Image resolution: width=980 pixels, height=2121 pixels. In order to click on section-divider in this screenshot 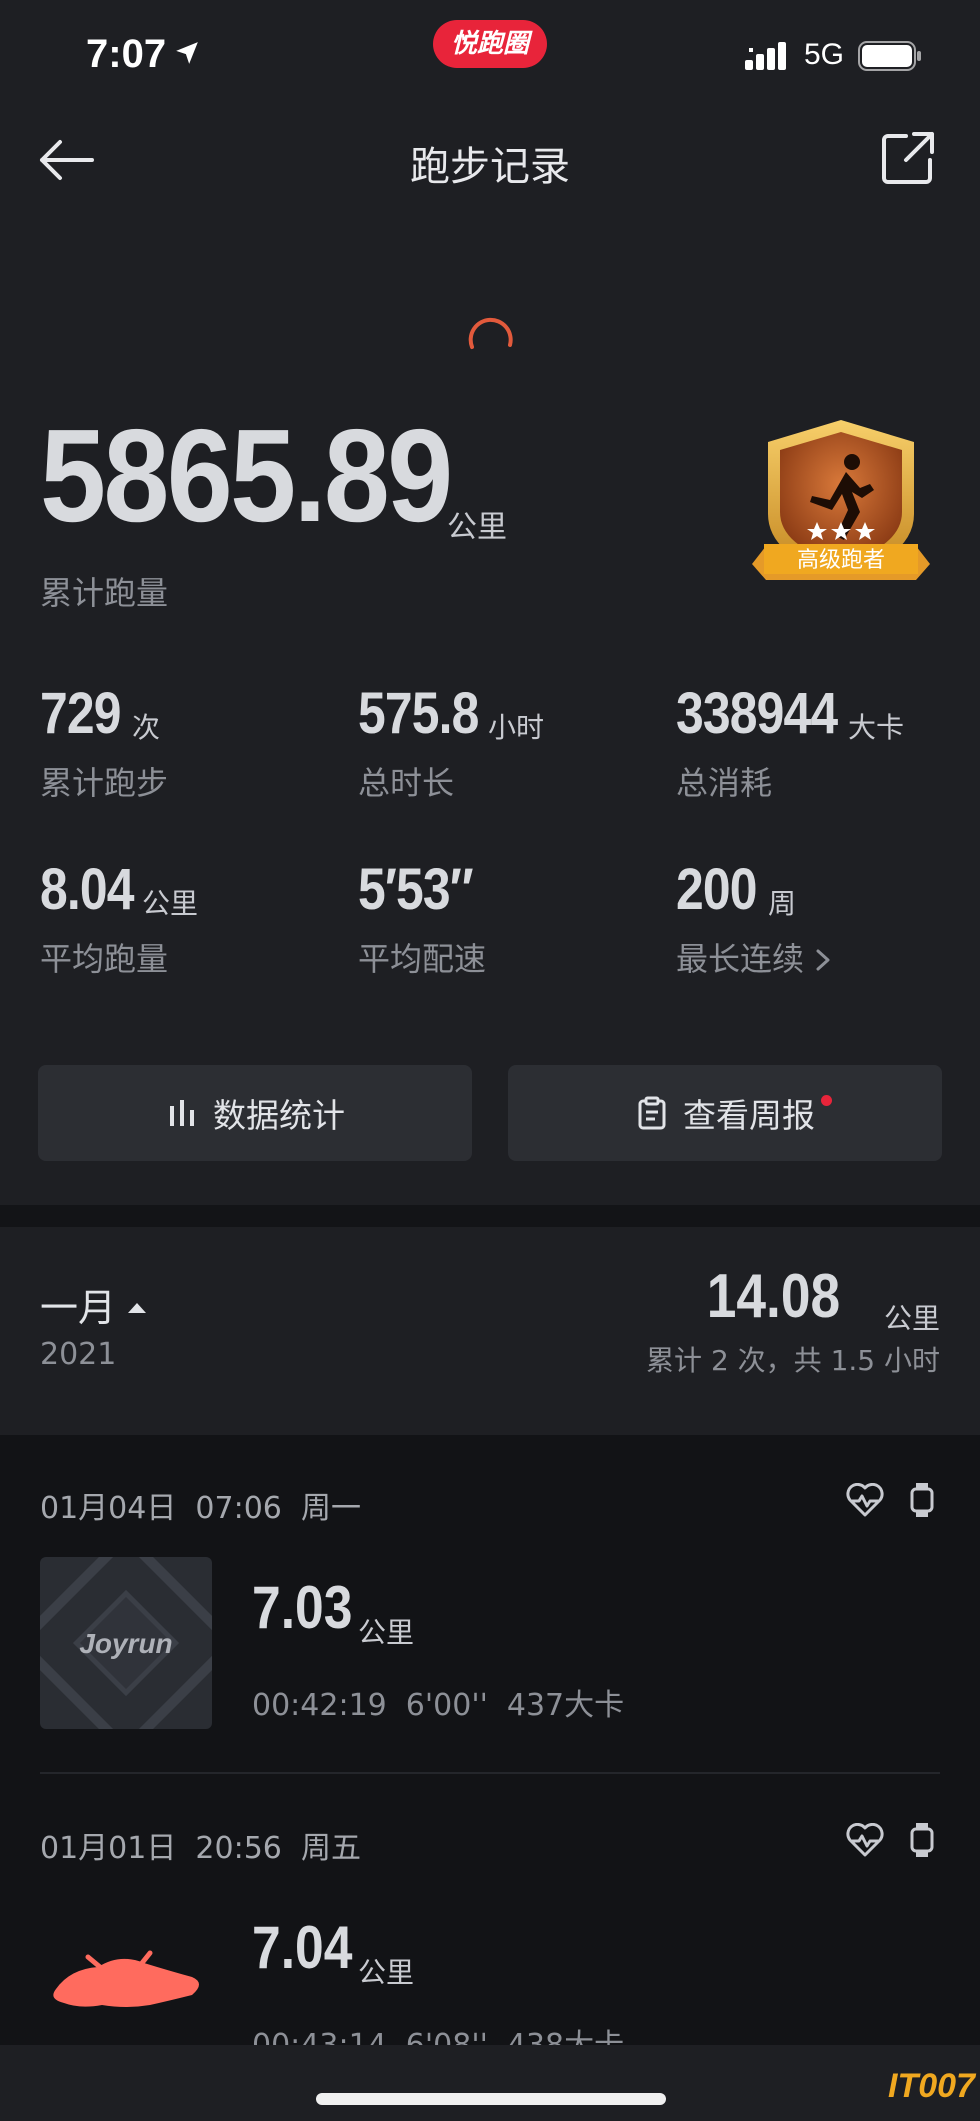, I will do `click(490, 1216)`.